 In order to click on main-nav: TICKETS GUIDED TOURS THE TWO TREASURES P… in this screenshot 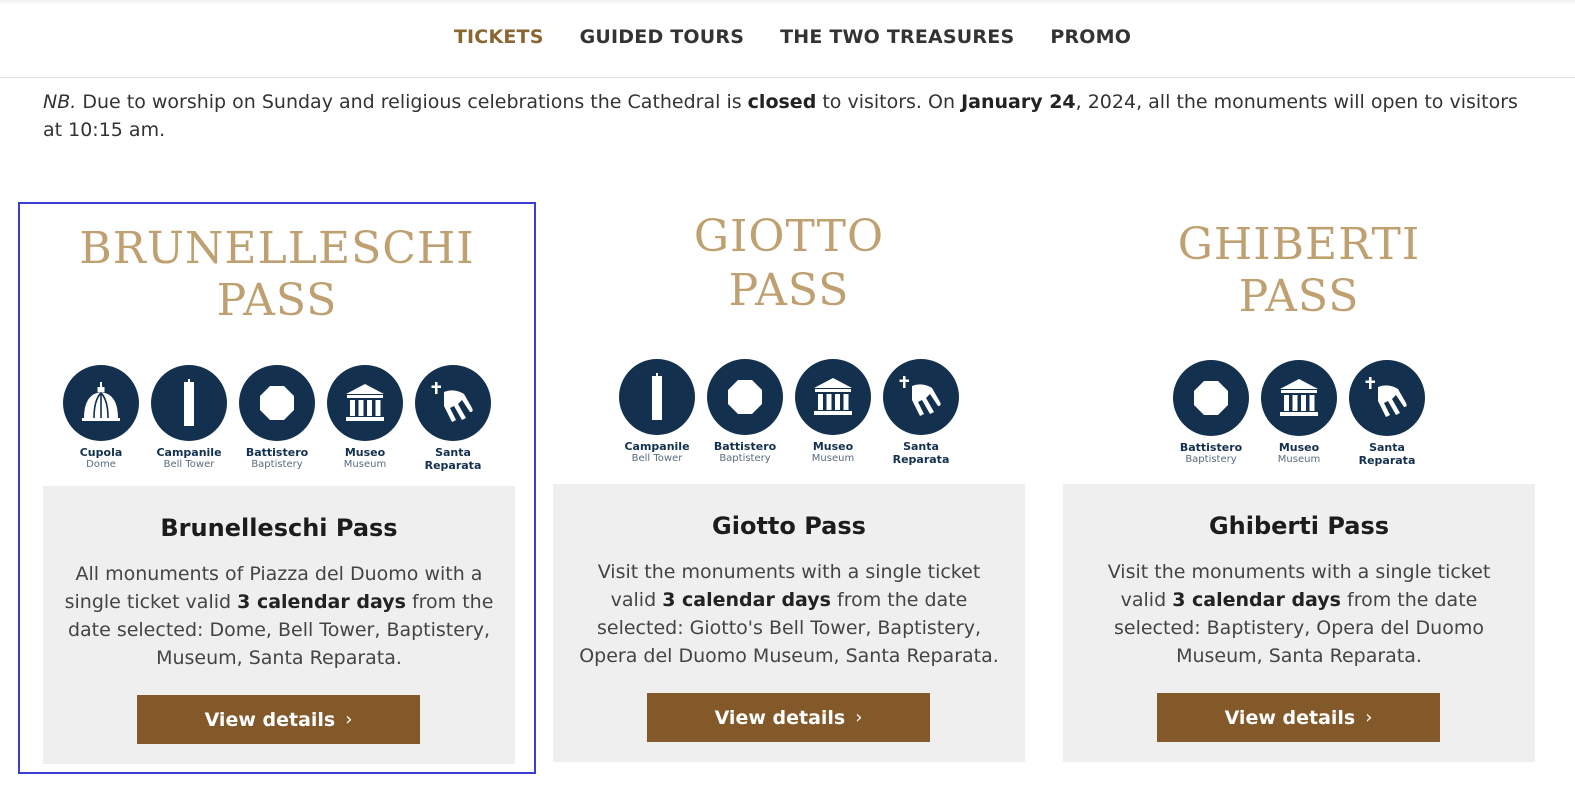, I will do `click(787, 24)`.